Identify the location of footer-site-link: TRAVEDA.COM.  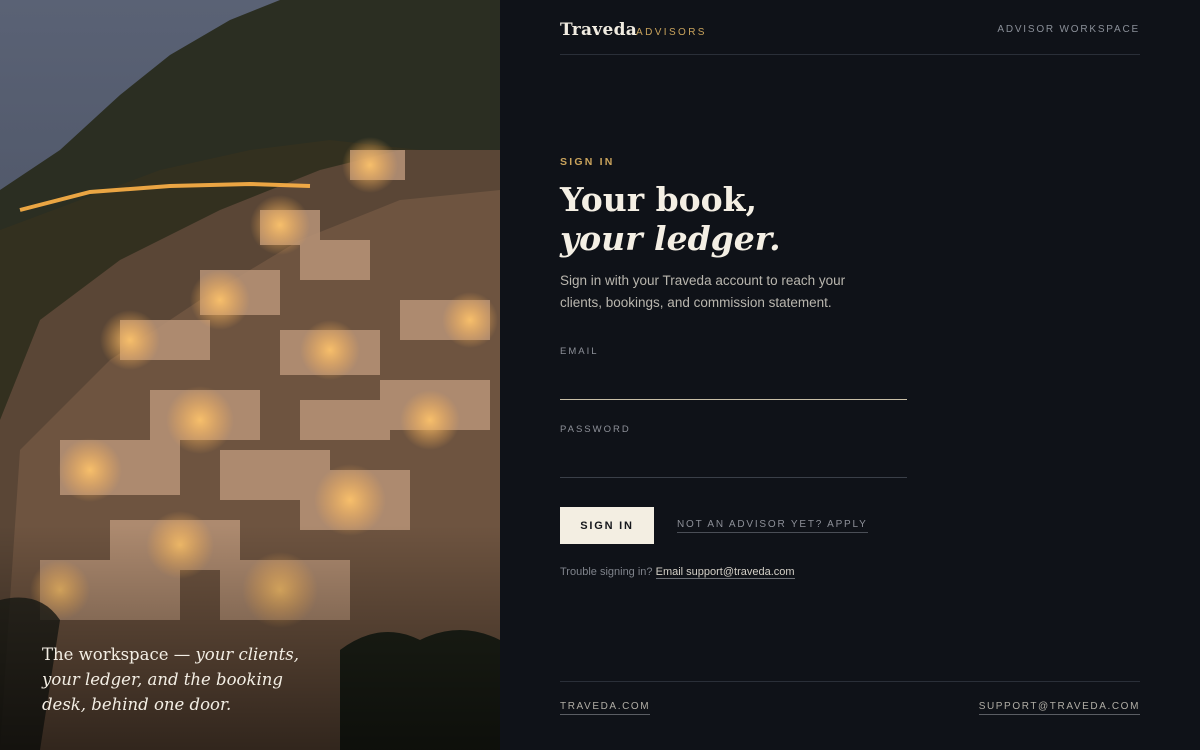
(605, 708).